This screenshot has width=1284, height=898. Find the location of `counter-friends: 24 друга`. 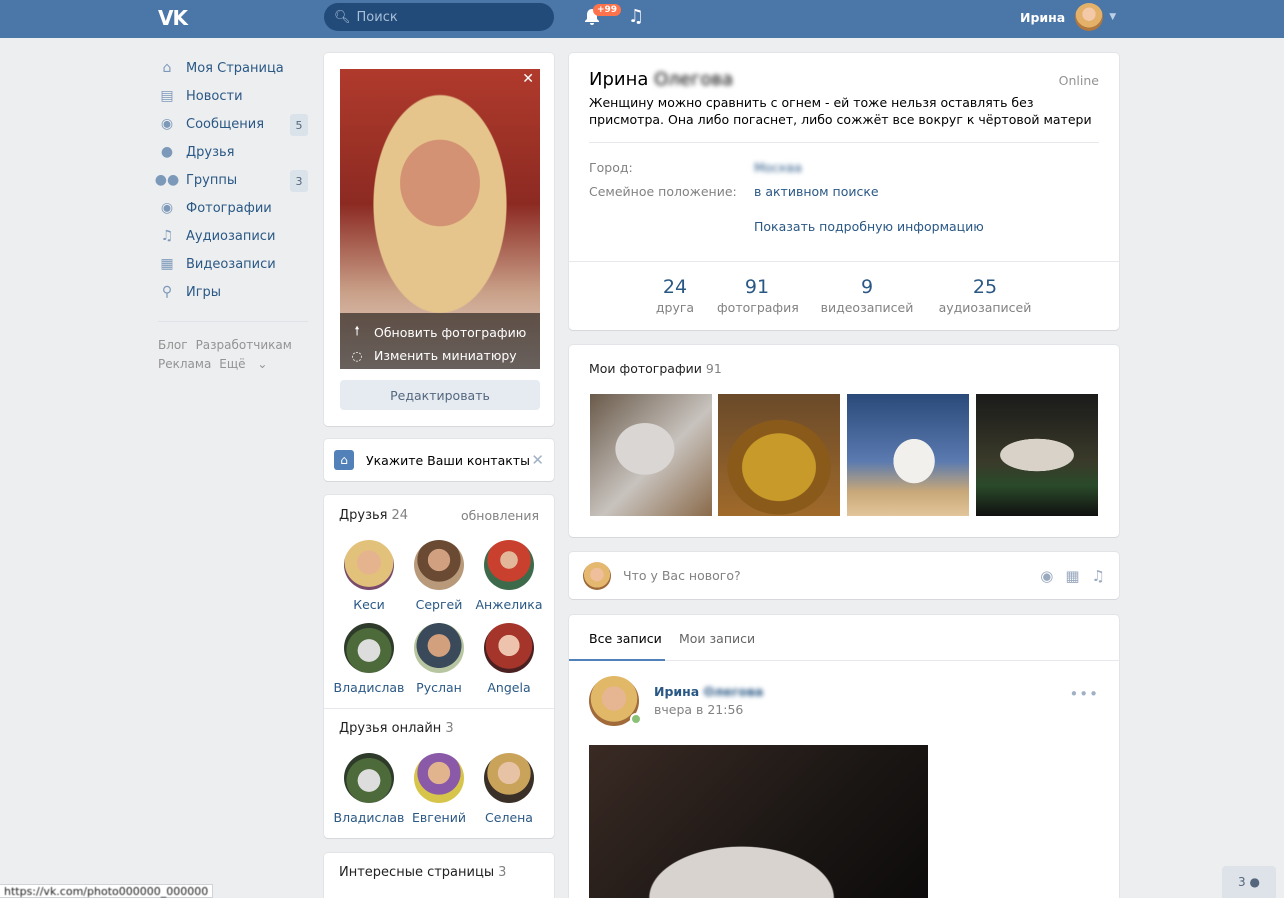

counter-friends: 24 друга is located at coordinates (675, 295).